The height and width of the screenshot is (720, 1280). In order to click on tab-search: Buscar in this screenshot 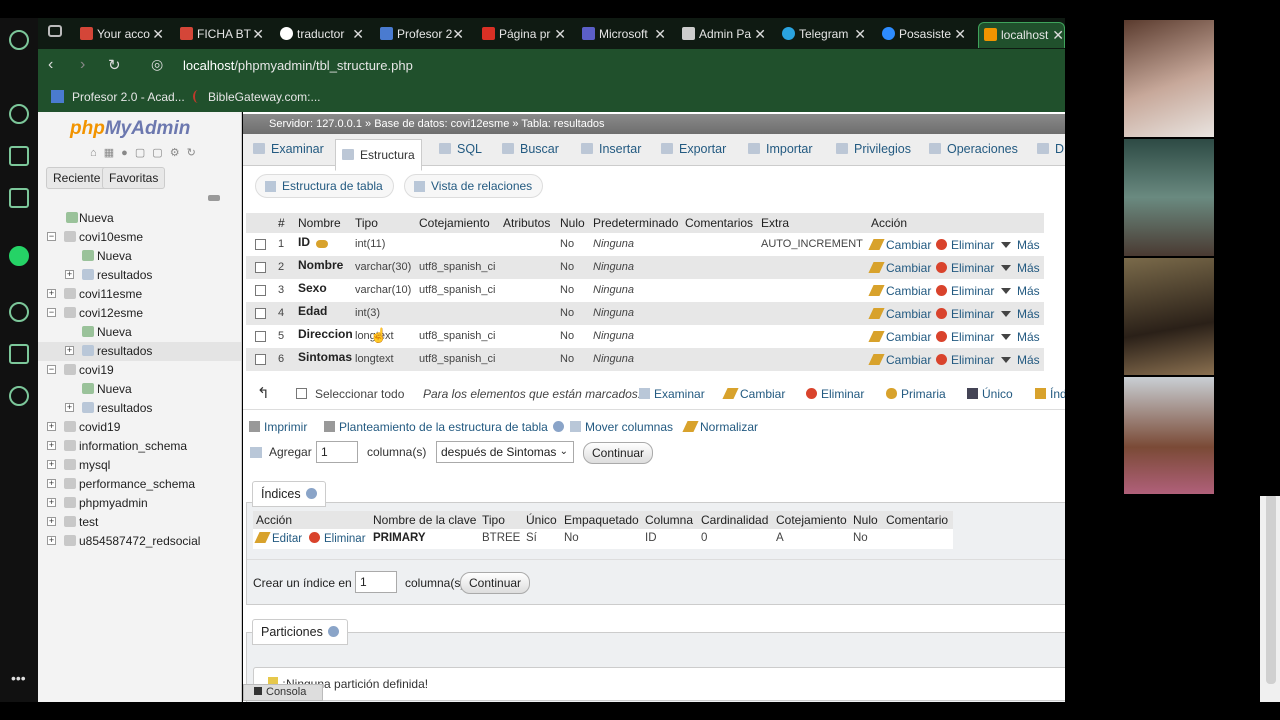, I will do `click(530, 150)`.